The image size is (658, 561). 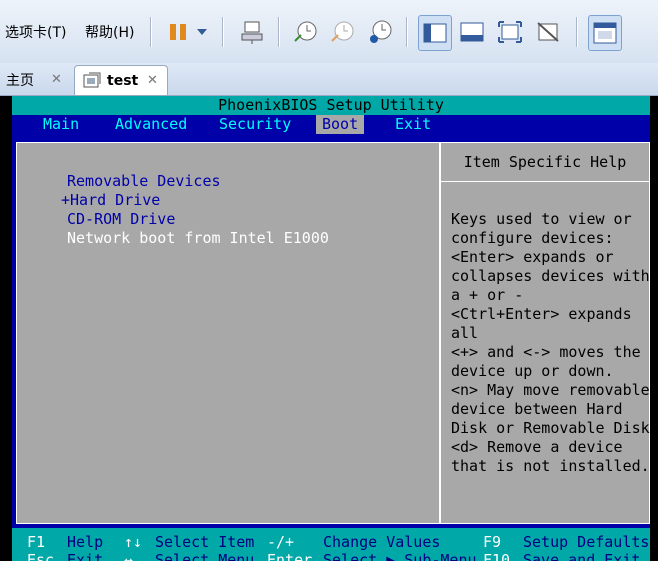 What do you see at coordinates (550, 390) in the screenshot?
I see `help-line: <n> May move removable` at bounding box center [550, 390].